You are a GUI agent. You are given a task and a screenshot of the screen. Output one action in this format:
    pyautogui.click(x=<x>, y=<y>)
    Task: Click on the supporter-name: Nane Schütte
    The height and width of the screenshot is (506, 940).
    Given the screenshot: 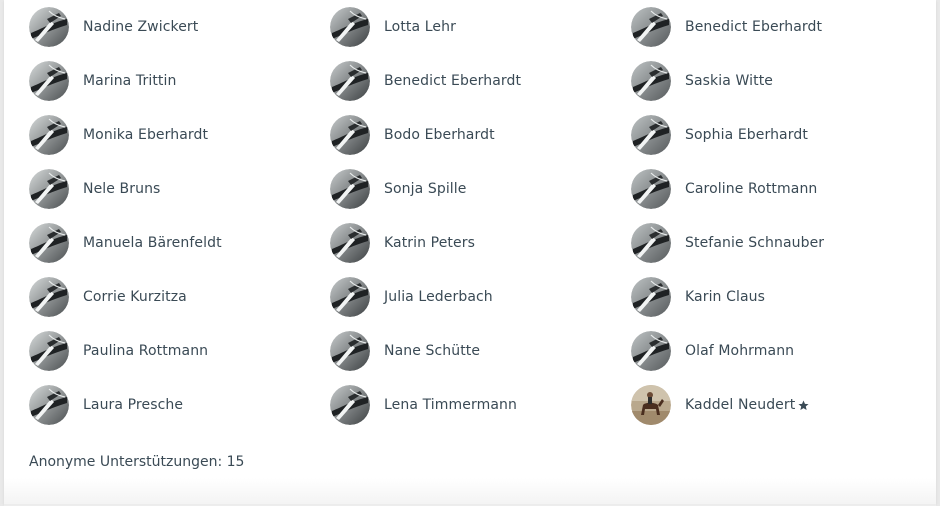 What is the action you would take?
    pyautogui.click(x=432, y=351)
    